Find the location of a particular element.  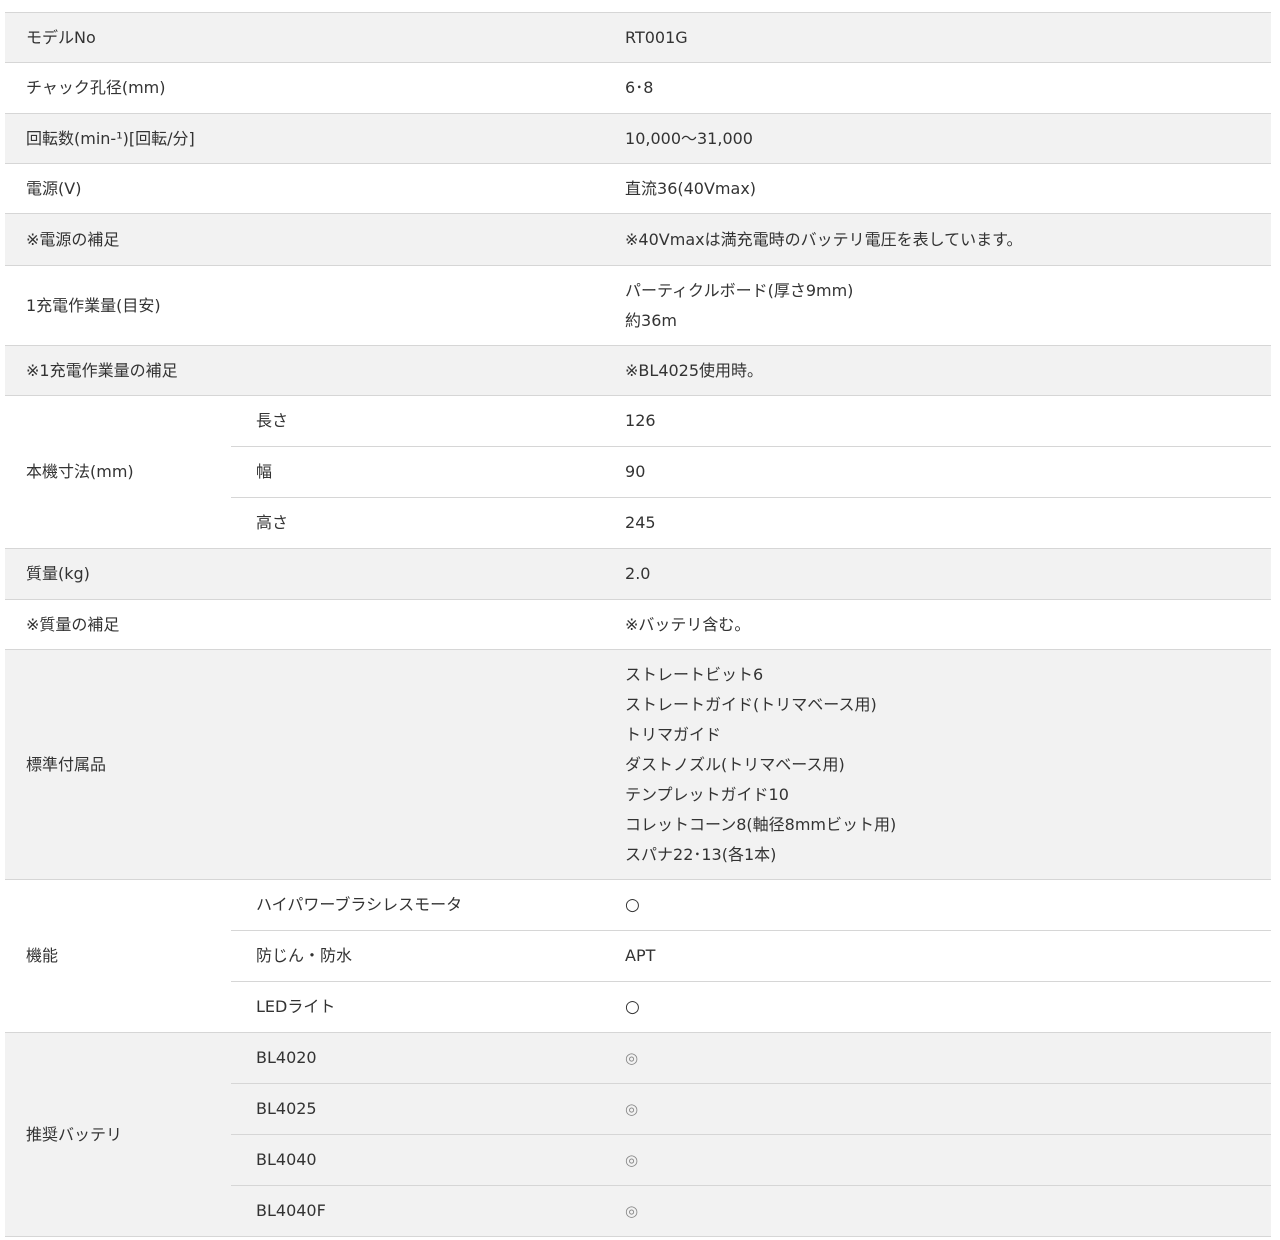

spec-row-model: モデルNo RT001G is located at coordinates (638, 37).